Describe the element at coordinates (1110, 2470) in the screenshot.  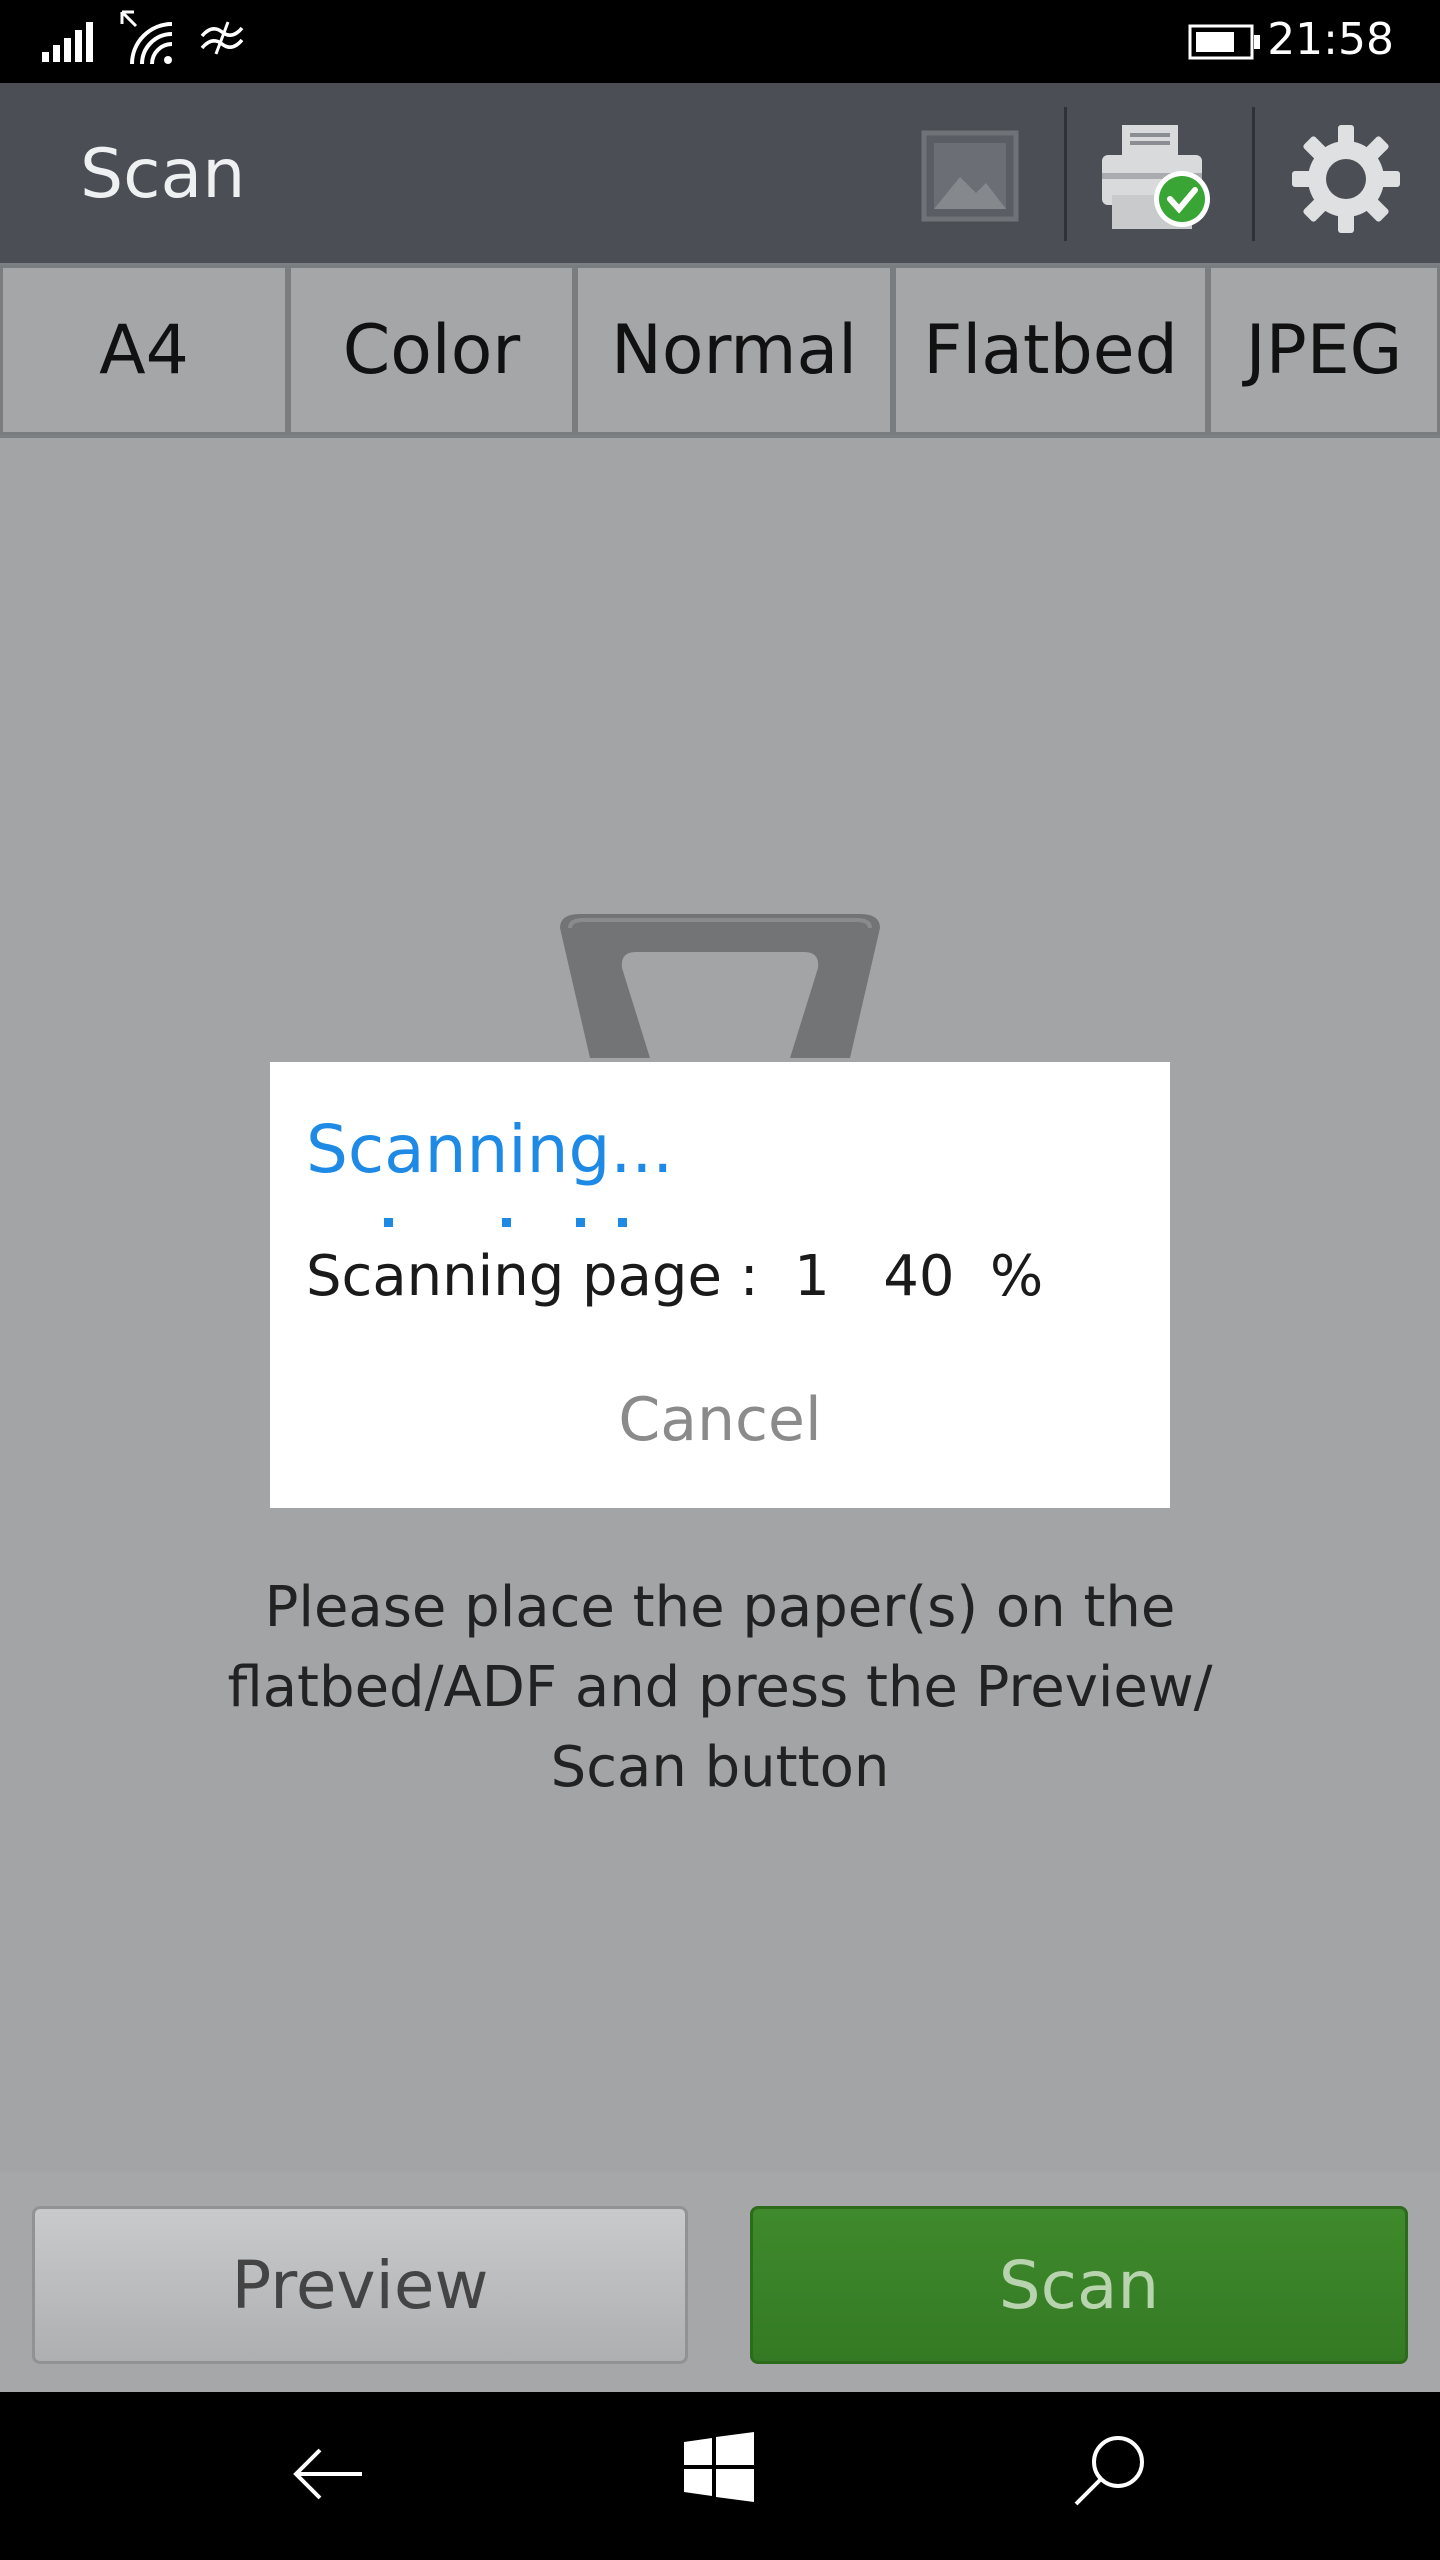
I see `search-icon` at that location.